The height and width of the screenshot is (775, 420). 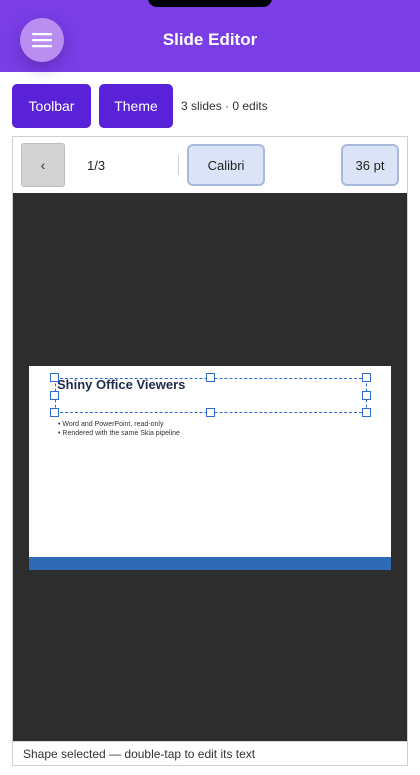 I want to click on resize-handle-top-right, so click(x=366, y=377).